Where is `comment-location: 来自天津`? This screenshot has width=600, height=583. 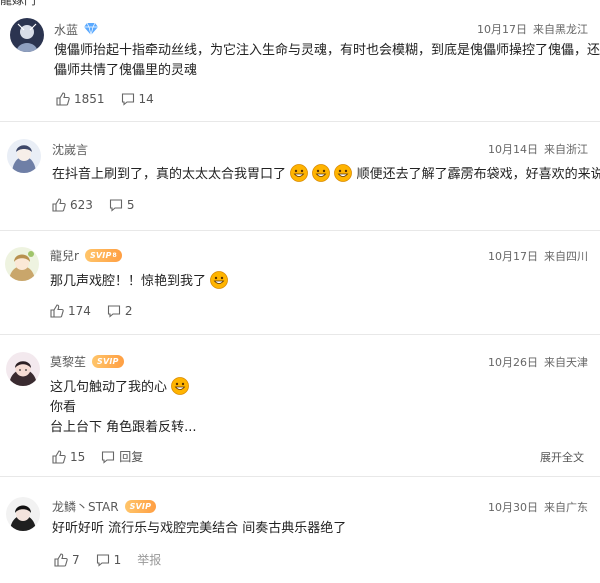
comment-location: 来自天津 is located at coordinates (566, 362).